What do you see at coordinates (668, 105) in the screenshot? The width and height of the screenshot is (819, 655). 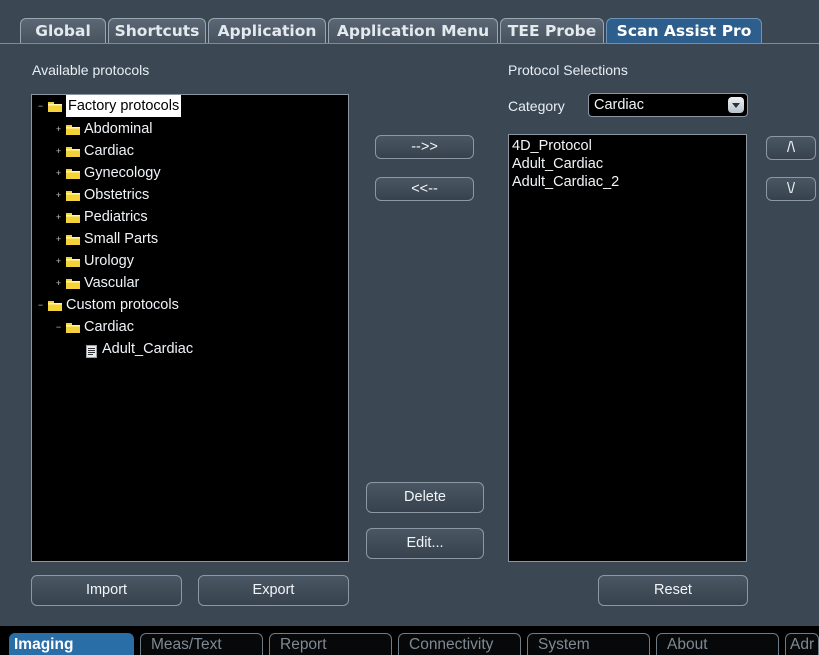 I see `category-select: Cardiac` at bounding box center [668, 105].